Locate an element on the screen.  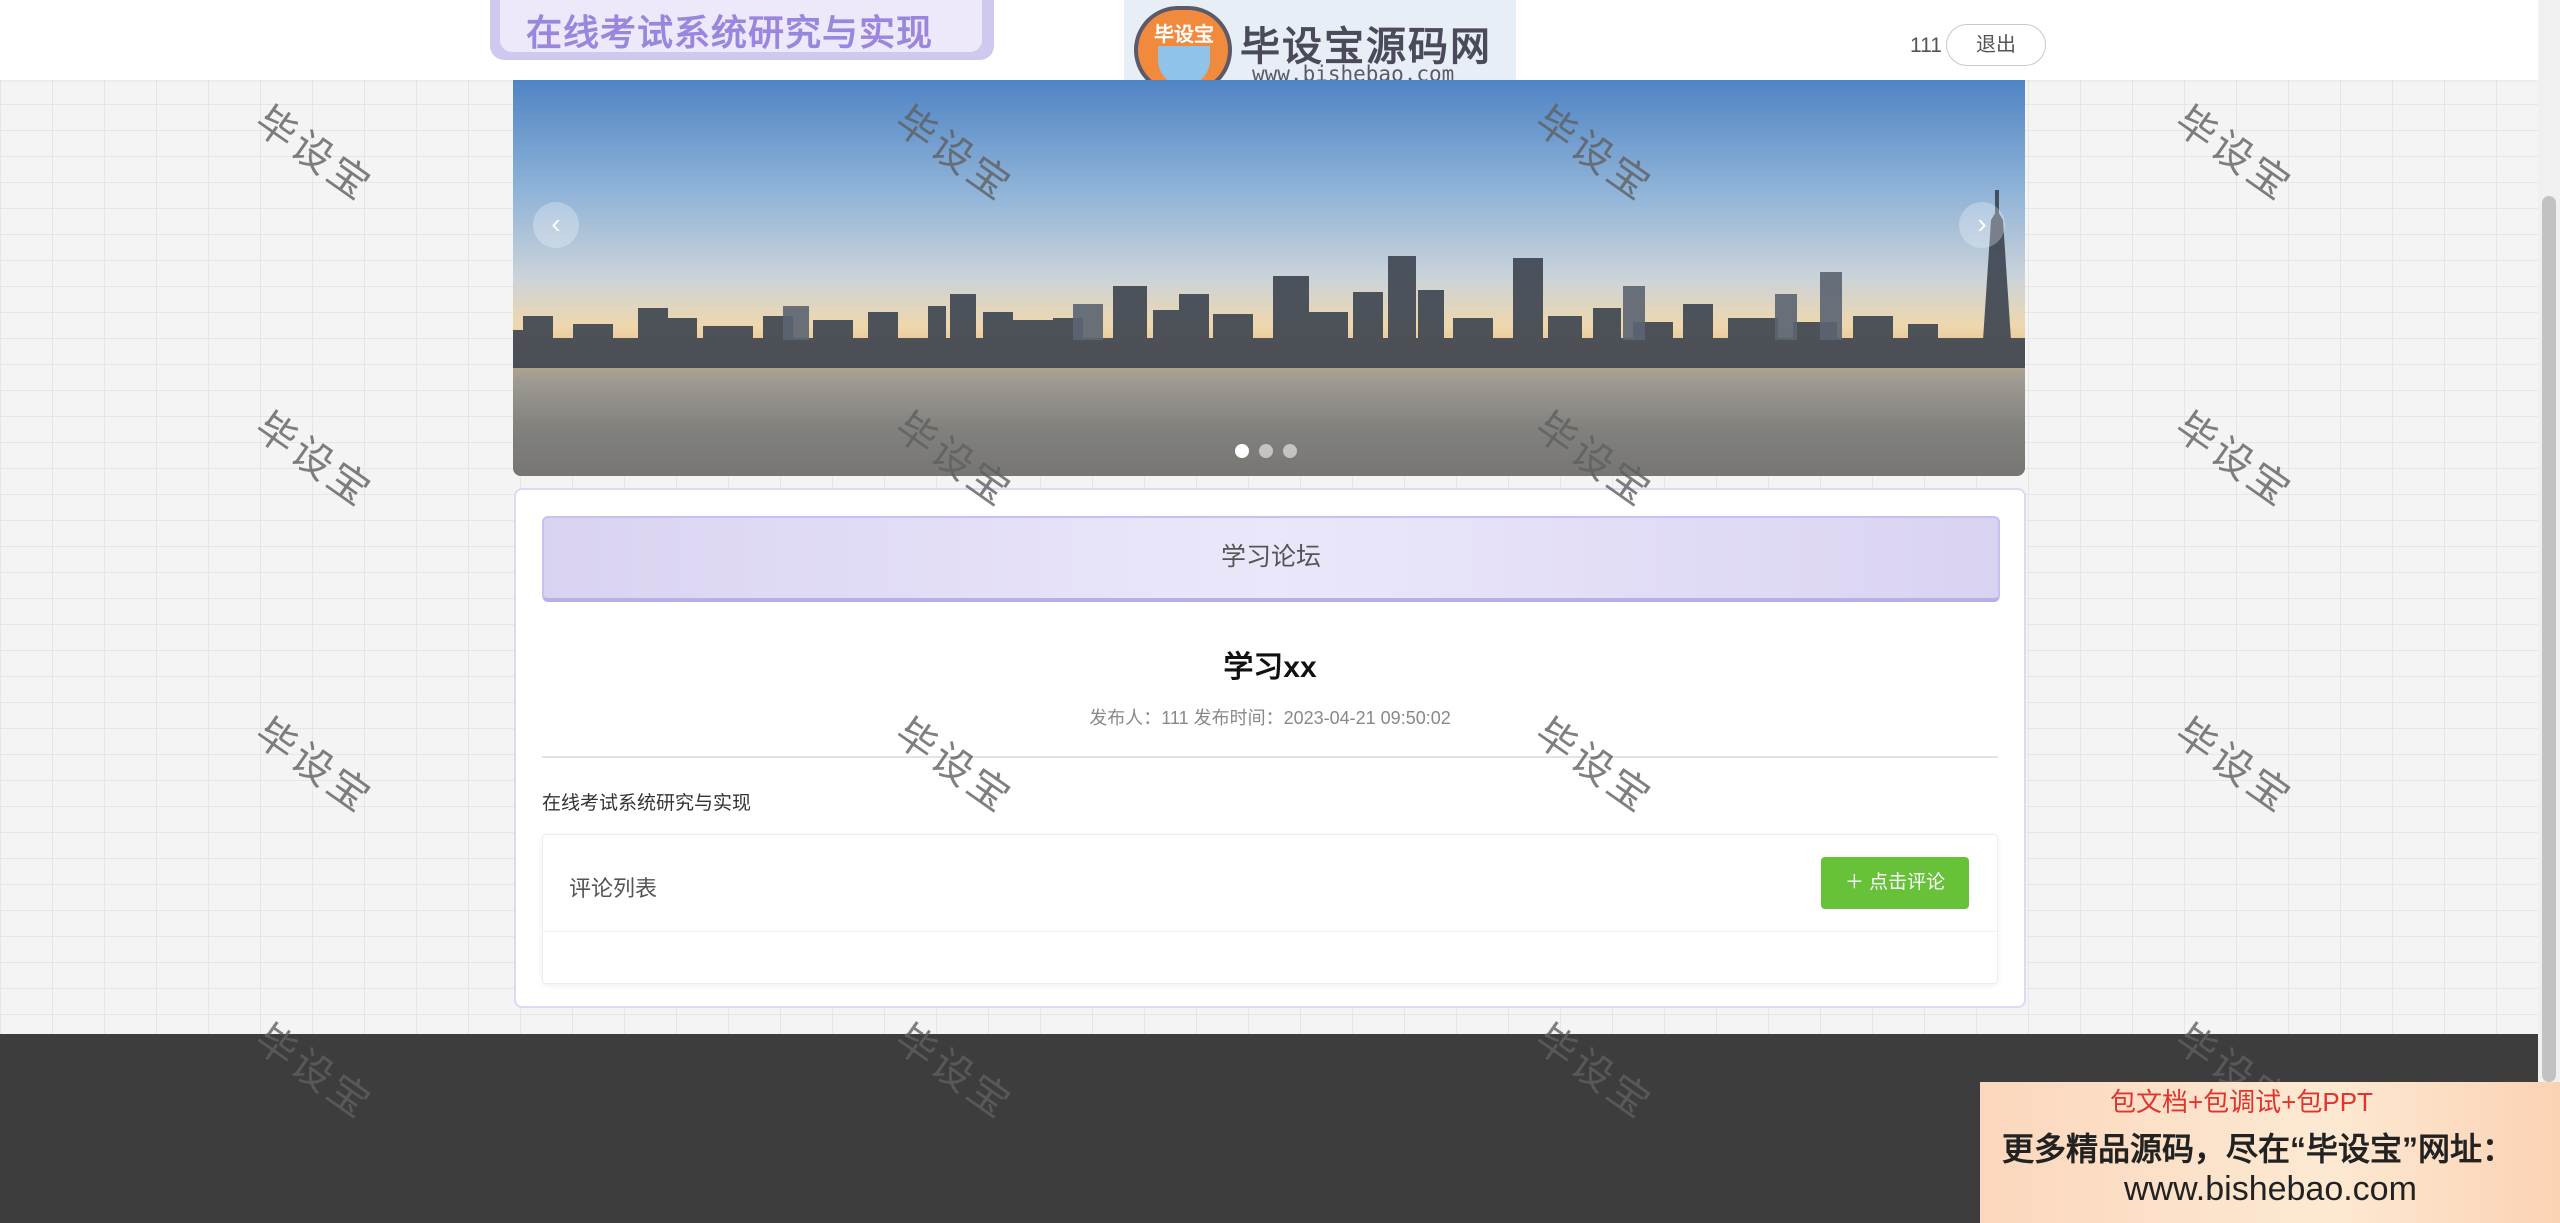
add-comment-button: ＋ 点击评论 is located at coordinates (1895, 883).